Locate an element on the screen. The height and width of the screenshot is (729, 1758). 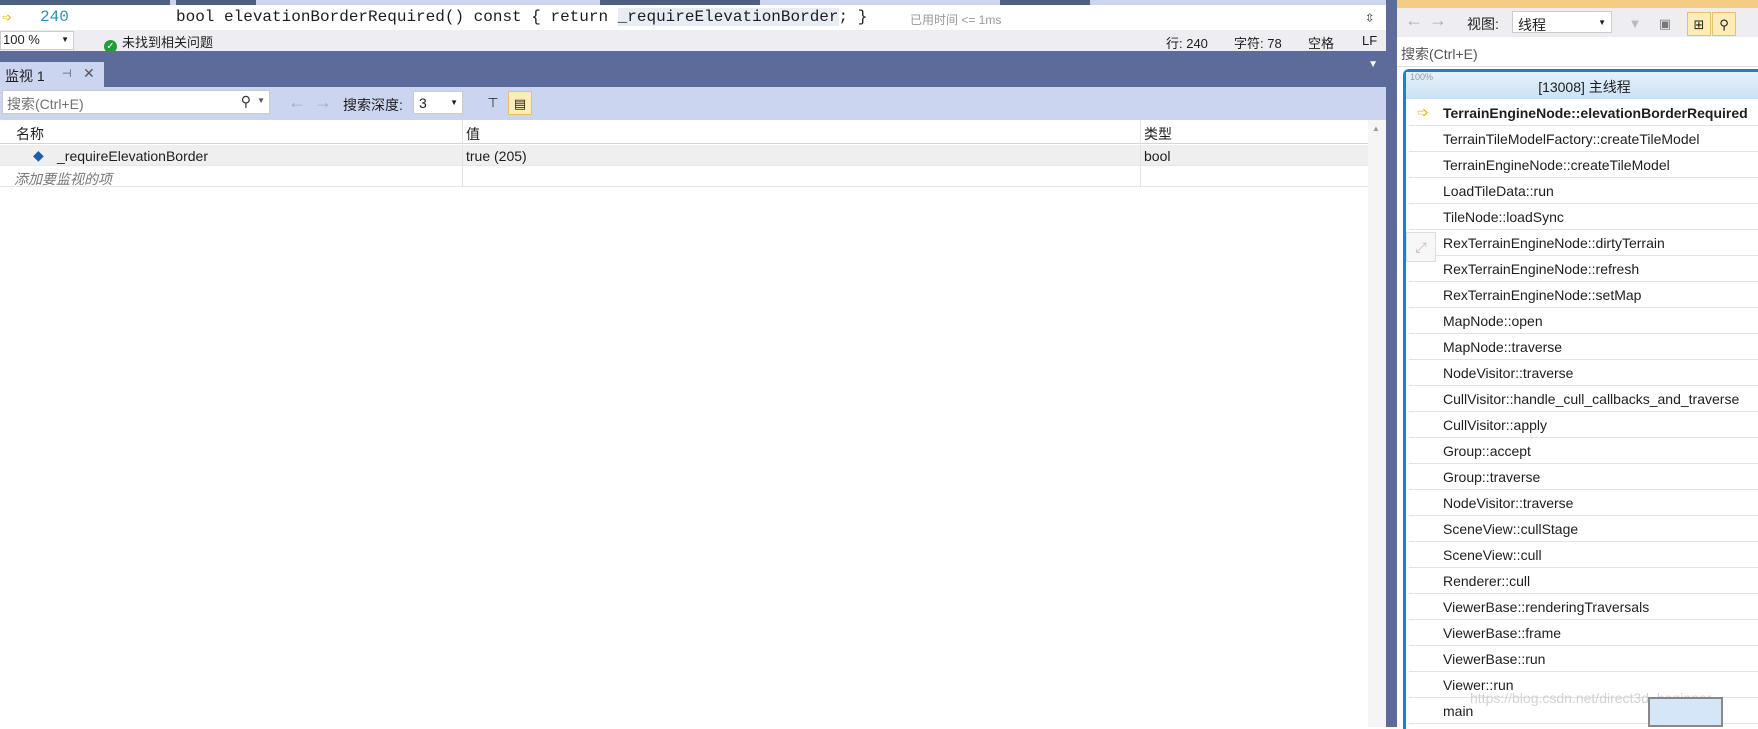
frame-label: LoadTileData::run is located at coordinates (1498, 191).